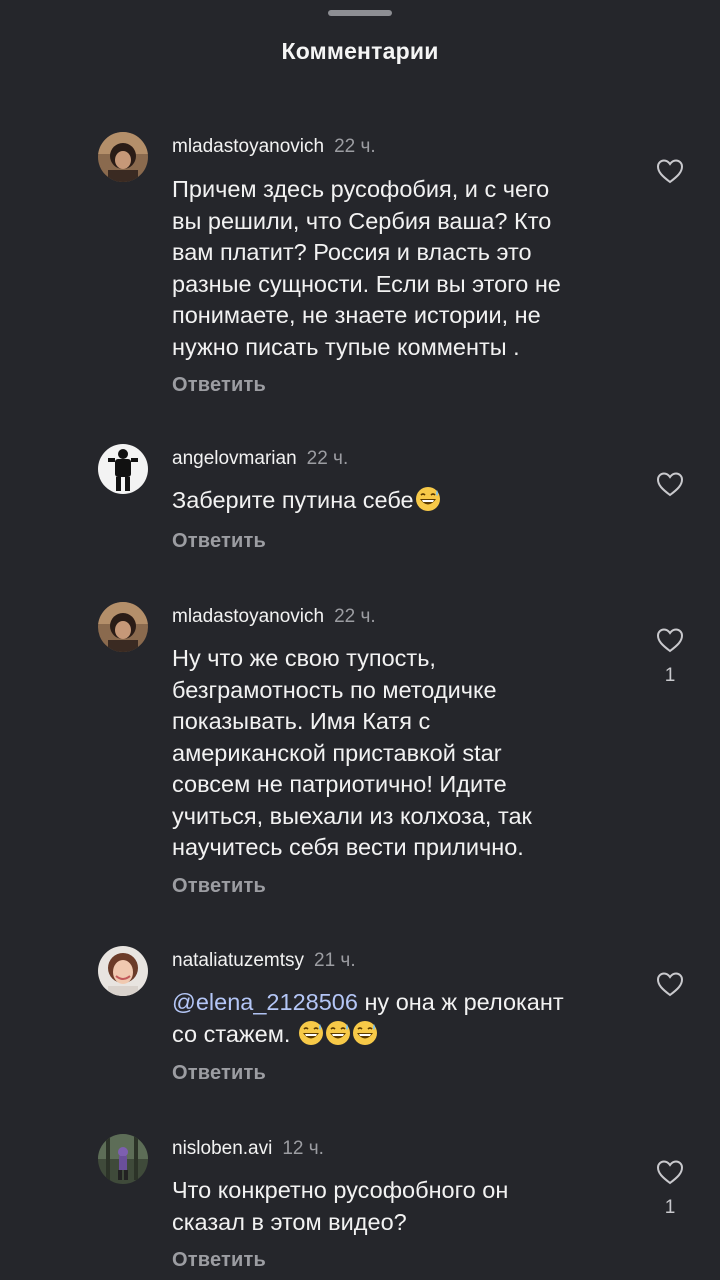 The height and width of the screenshot is (1280, 720). What do you see at coordinates (234, 458) in the screenshot?
I see `username: angelovmarian` at bounding box center [234, 458].